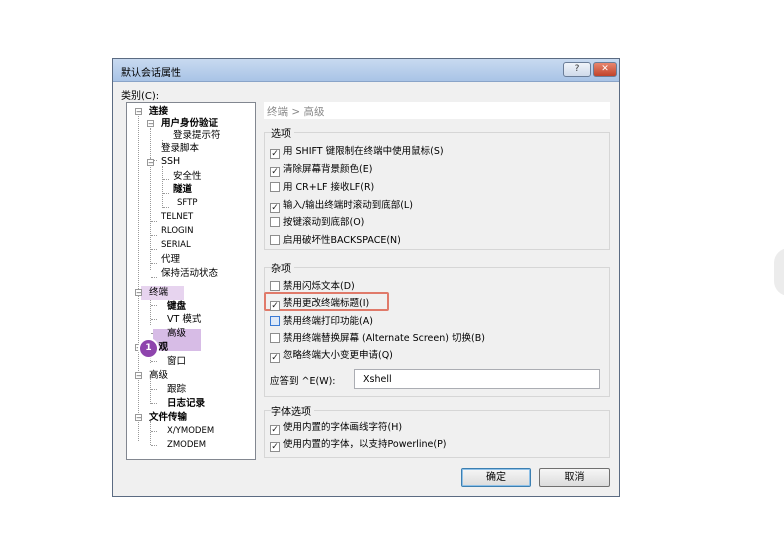 The width and height of the screenshot is (784, 536). What do you see at coordinates (151, 73) in the screenshot?
I see `window-title: 默认会话属性` at bounding box center [151, 73].